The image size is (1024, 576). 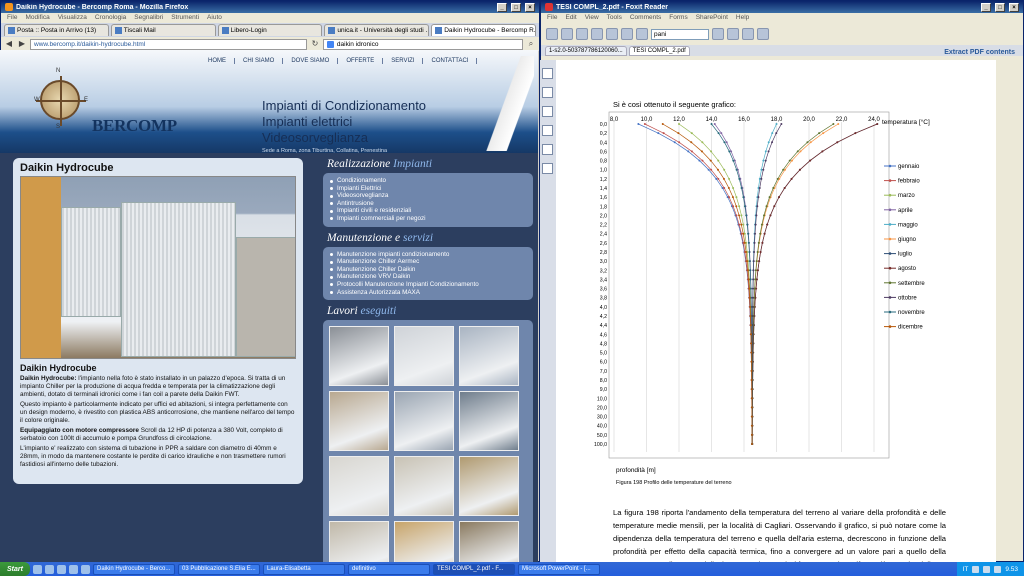 I want to click on hand-tool-icon, so click(x=612, y=34).